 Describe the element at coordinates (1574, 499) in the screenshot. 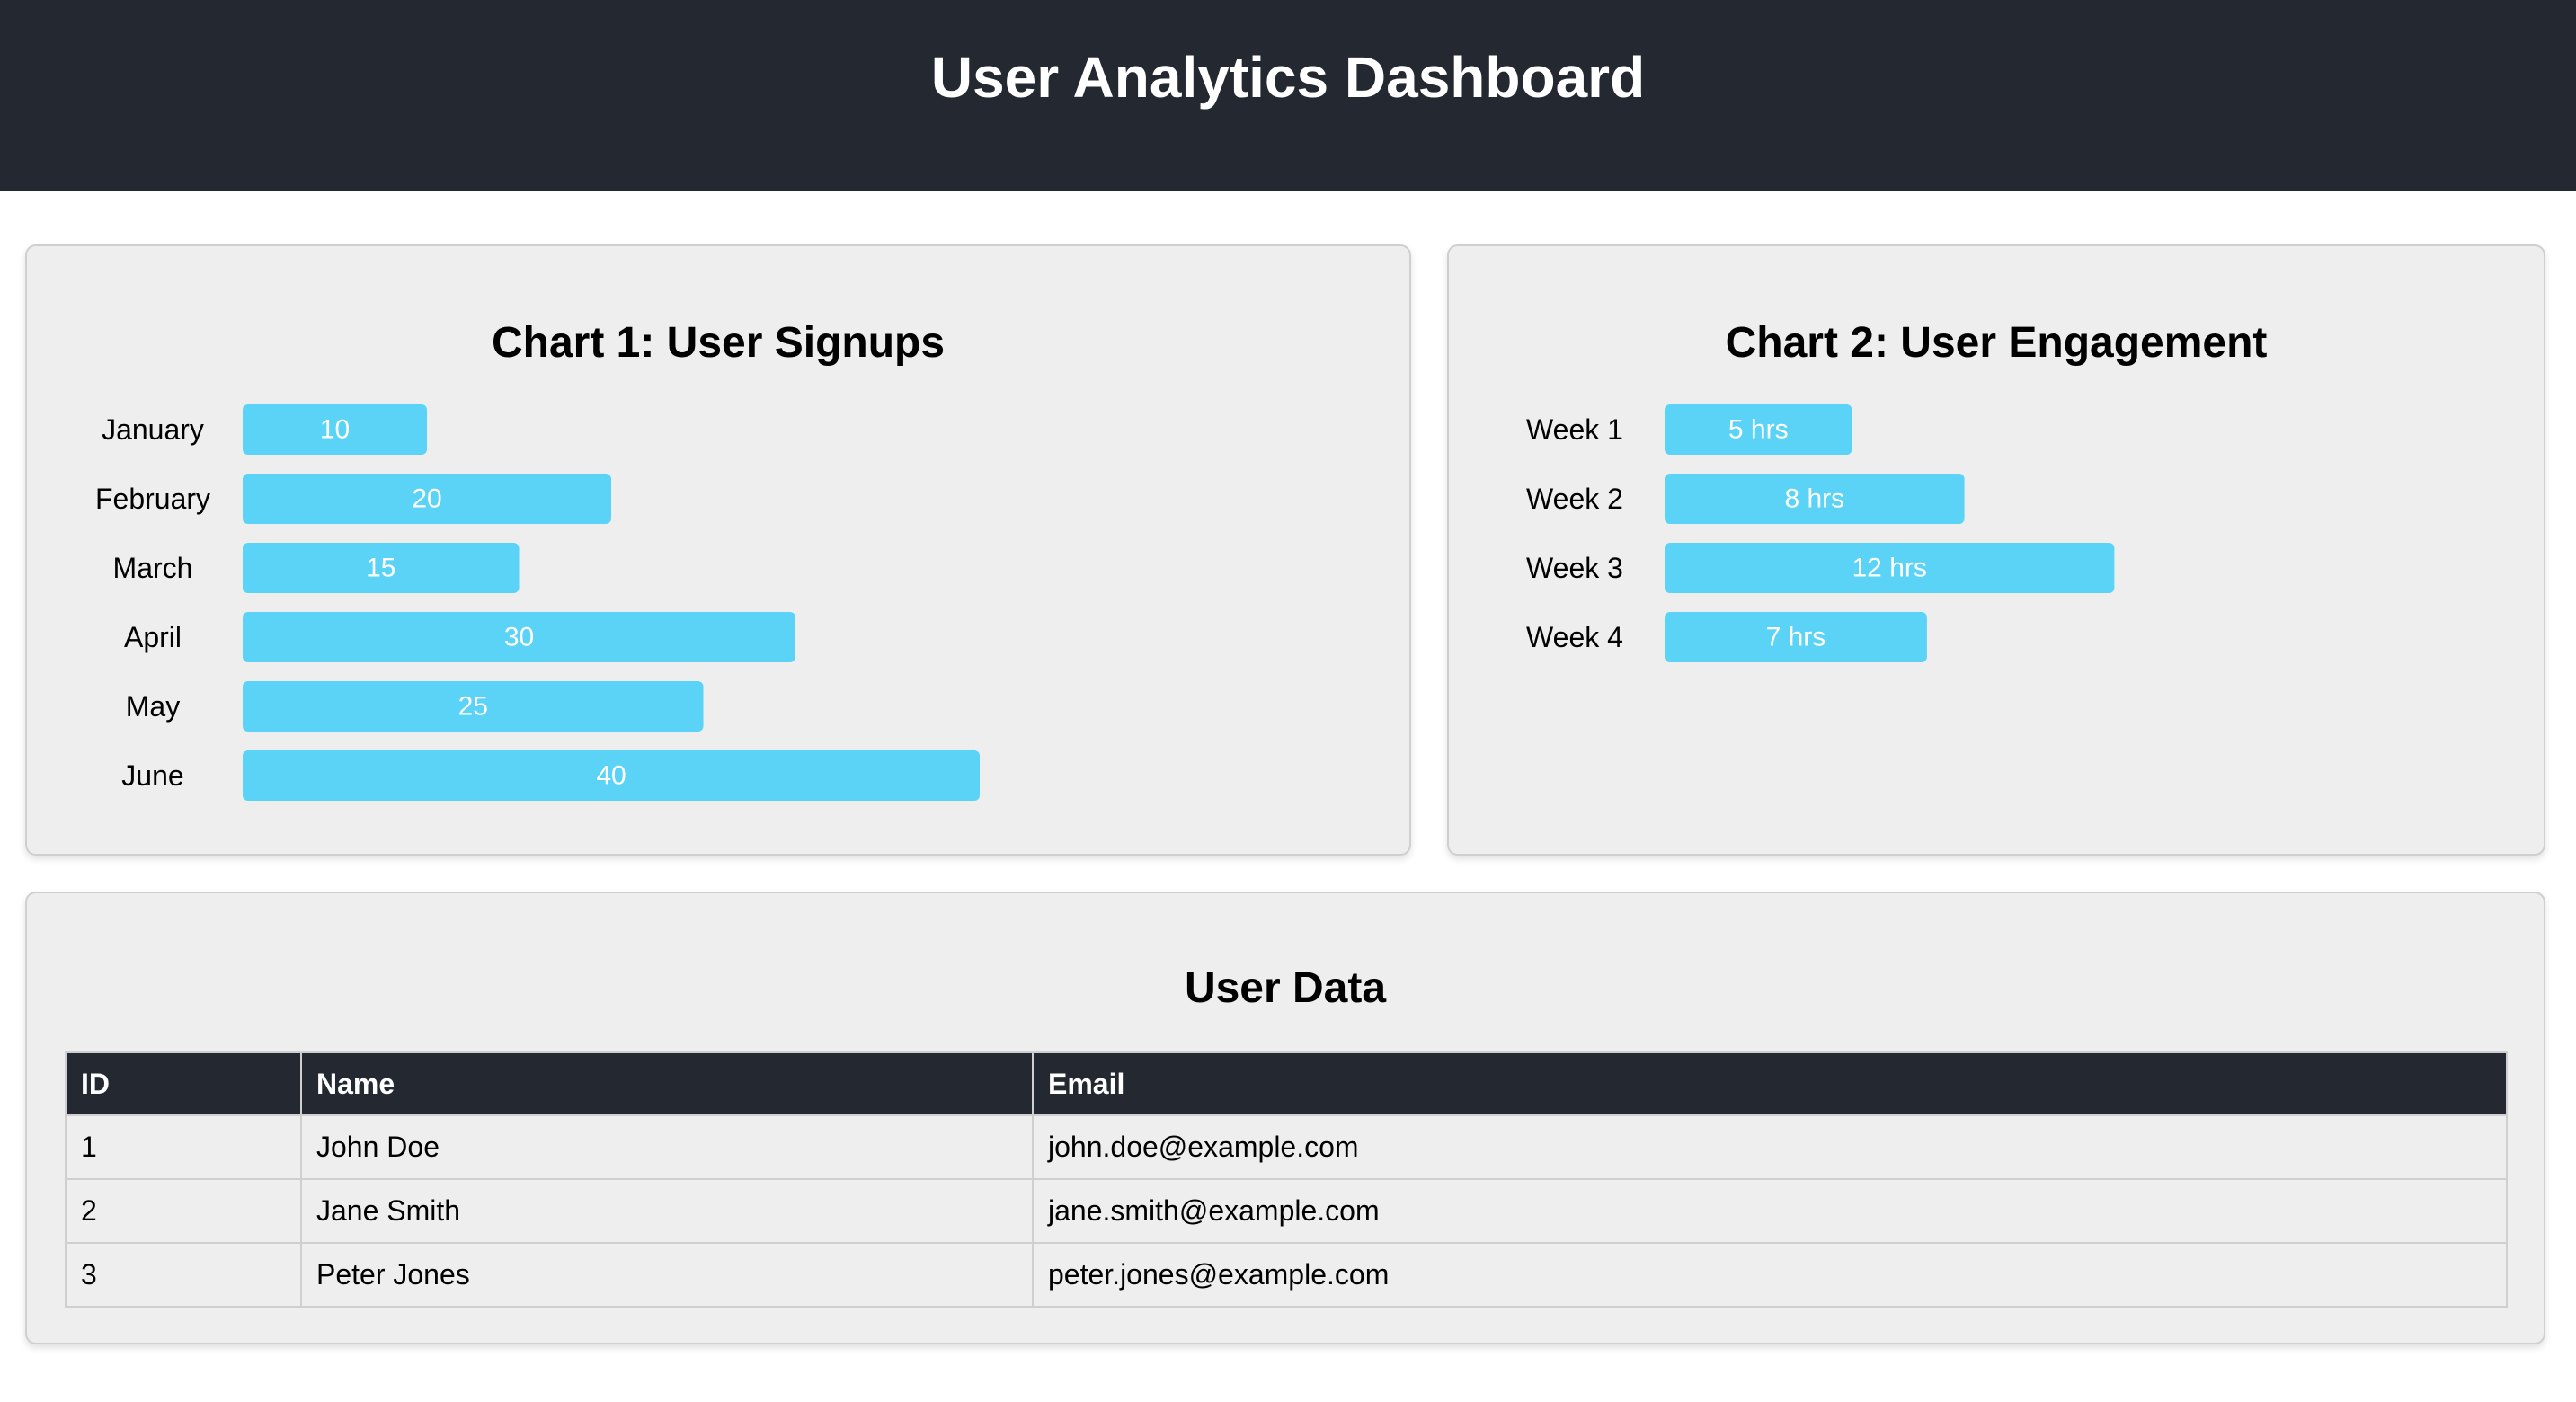

I see `category-label: Week 2` at that location.